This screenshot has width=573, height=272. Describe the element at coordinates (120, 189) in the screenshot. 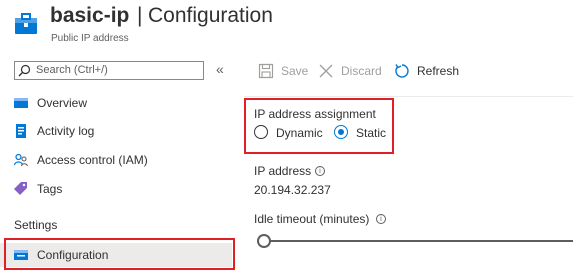

I see `sidebar-item-tags: Tags` at that location.